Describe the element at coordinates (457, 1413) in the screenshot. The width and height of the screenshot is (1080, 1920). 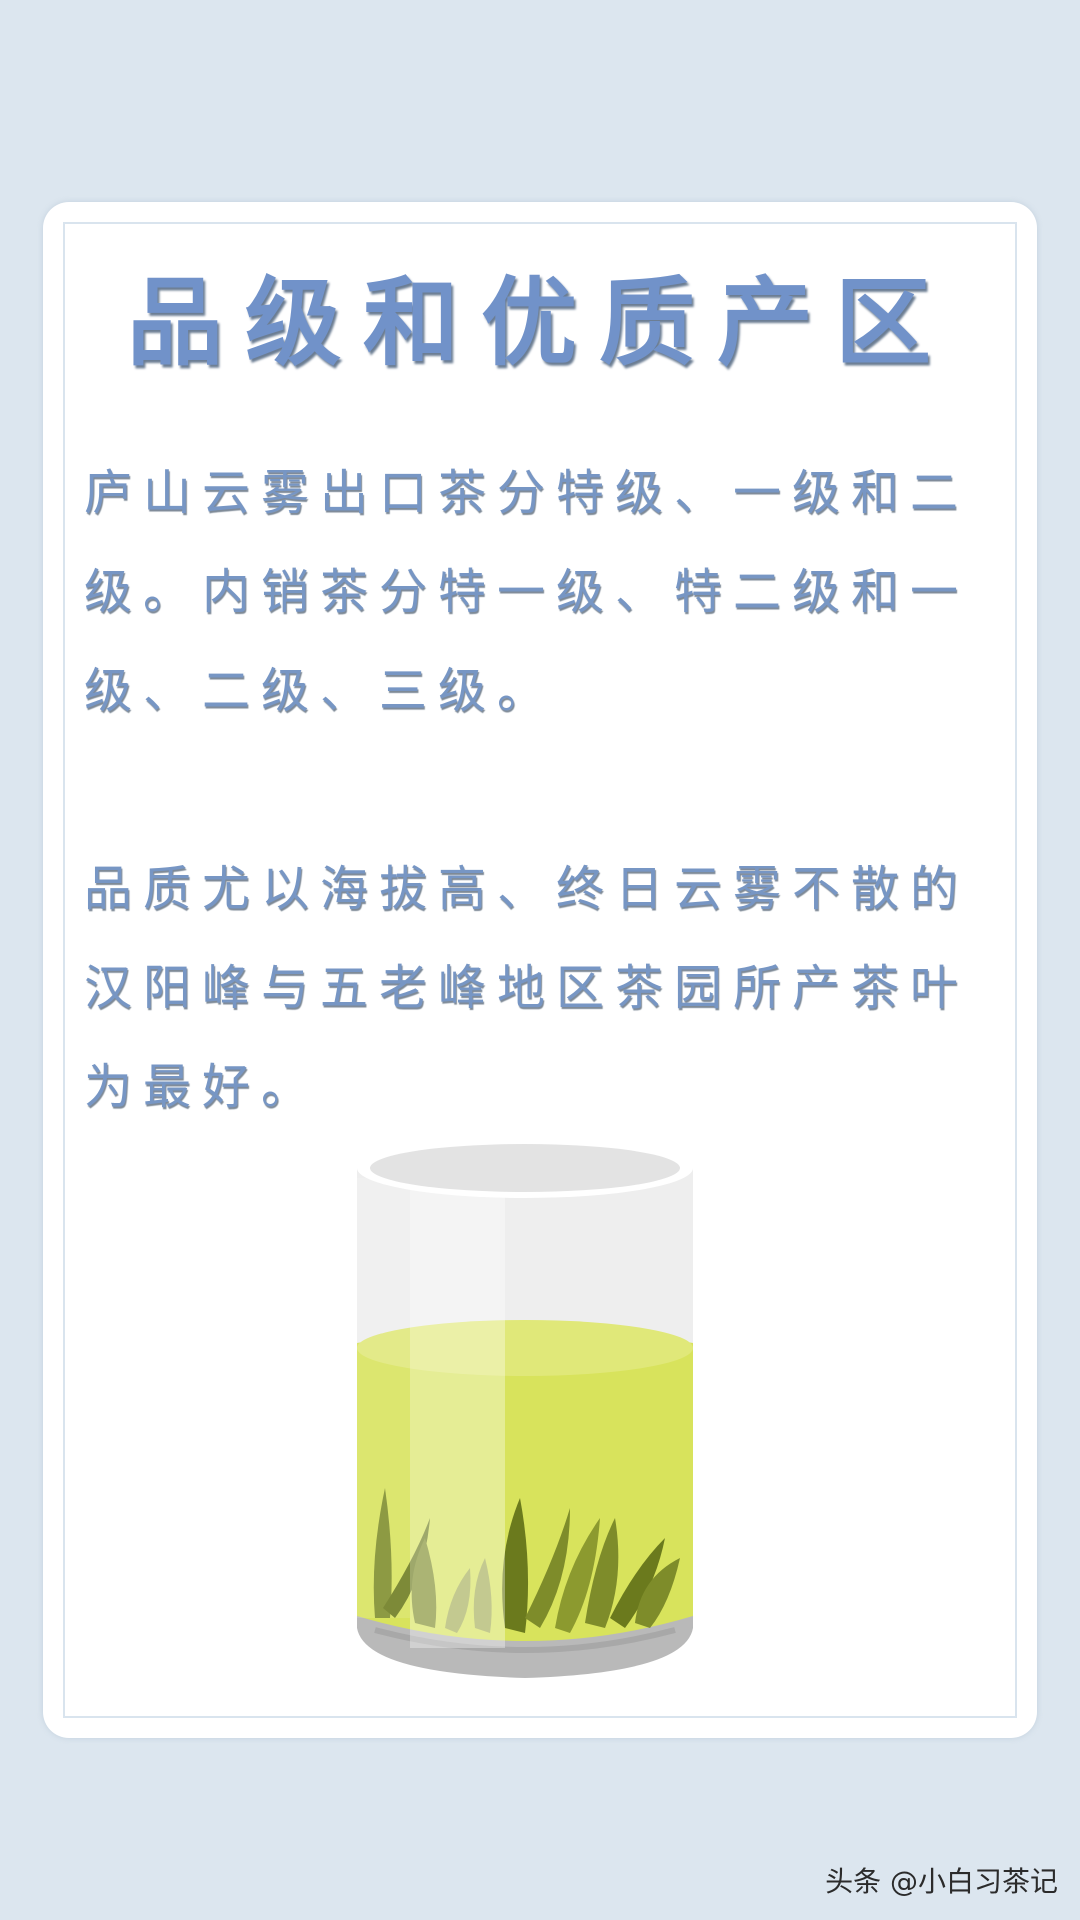
I see `glass-highlight` at that location.